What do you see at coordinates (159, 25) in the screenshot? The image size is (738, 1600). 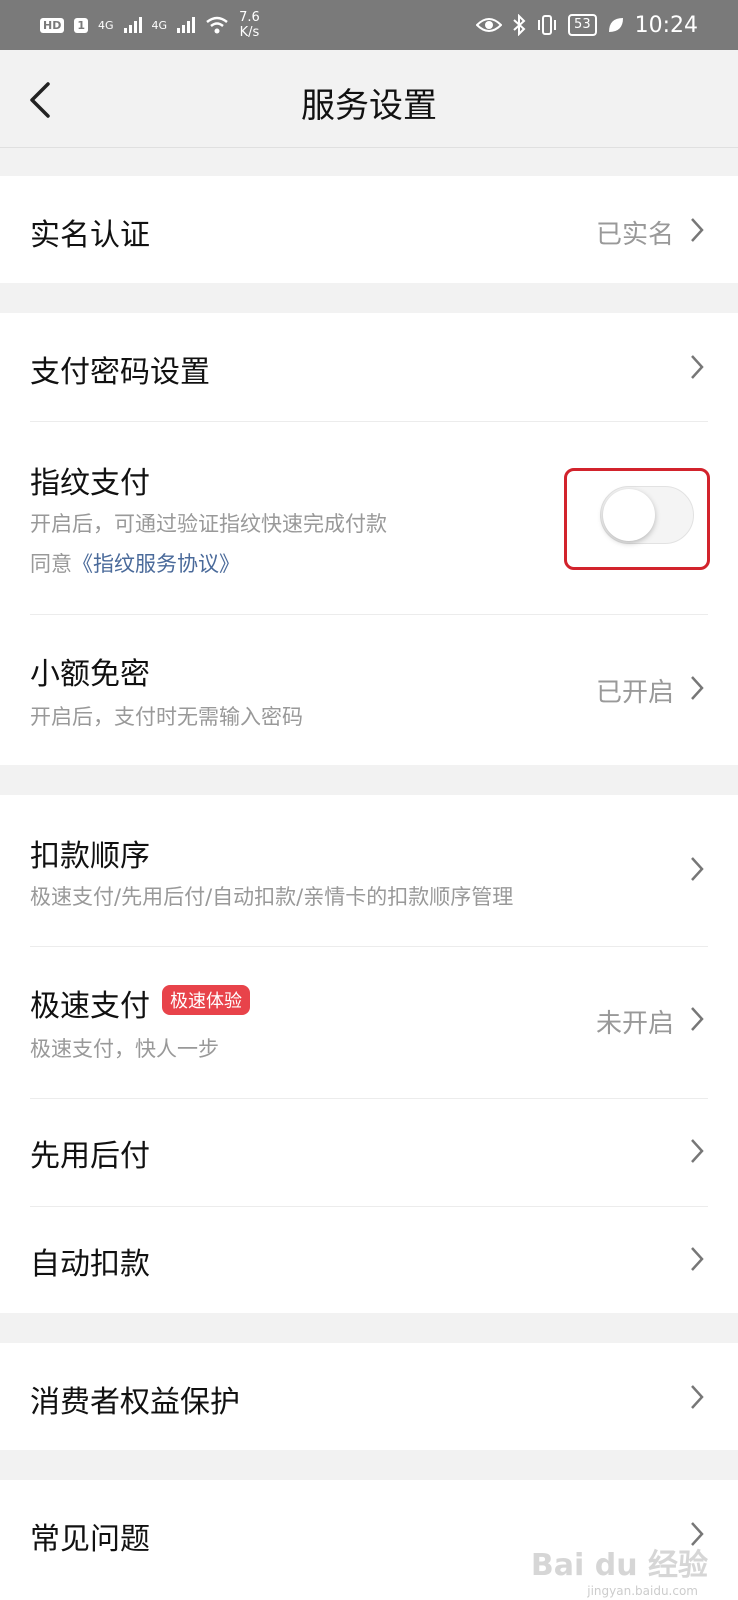 I see `network-type-2: 4G` at bounding box center [159, 25].